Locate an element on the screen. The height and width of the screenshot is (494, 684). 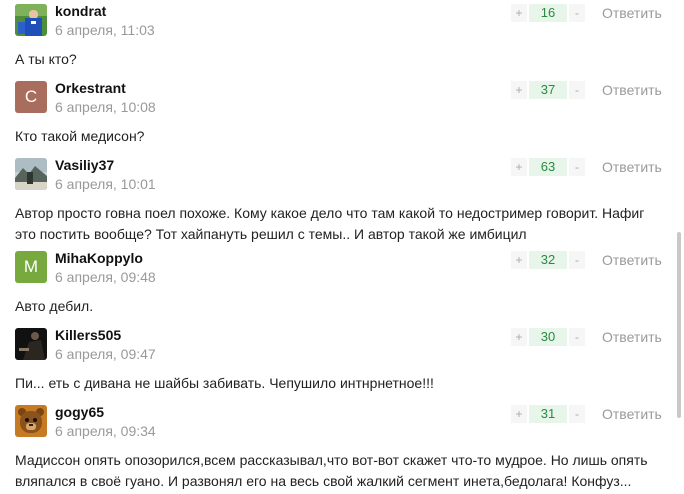
comment-text: Кто такой медисон? is located at coordinates (80, 136).